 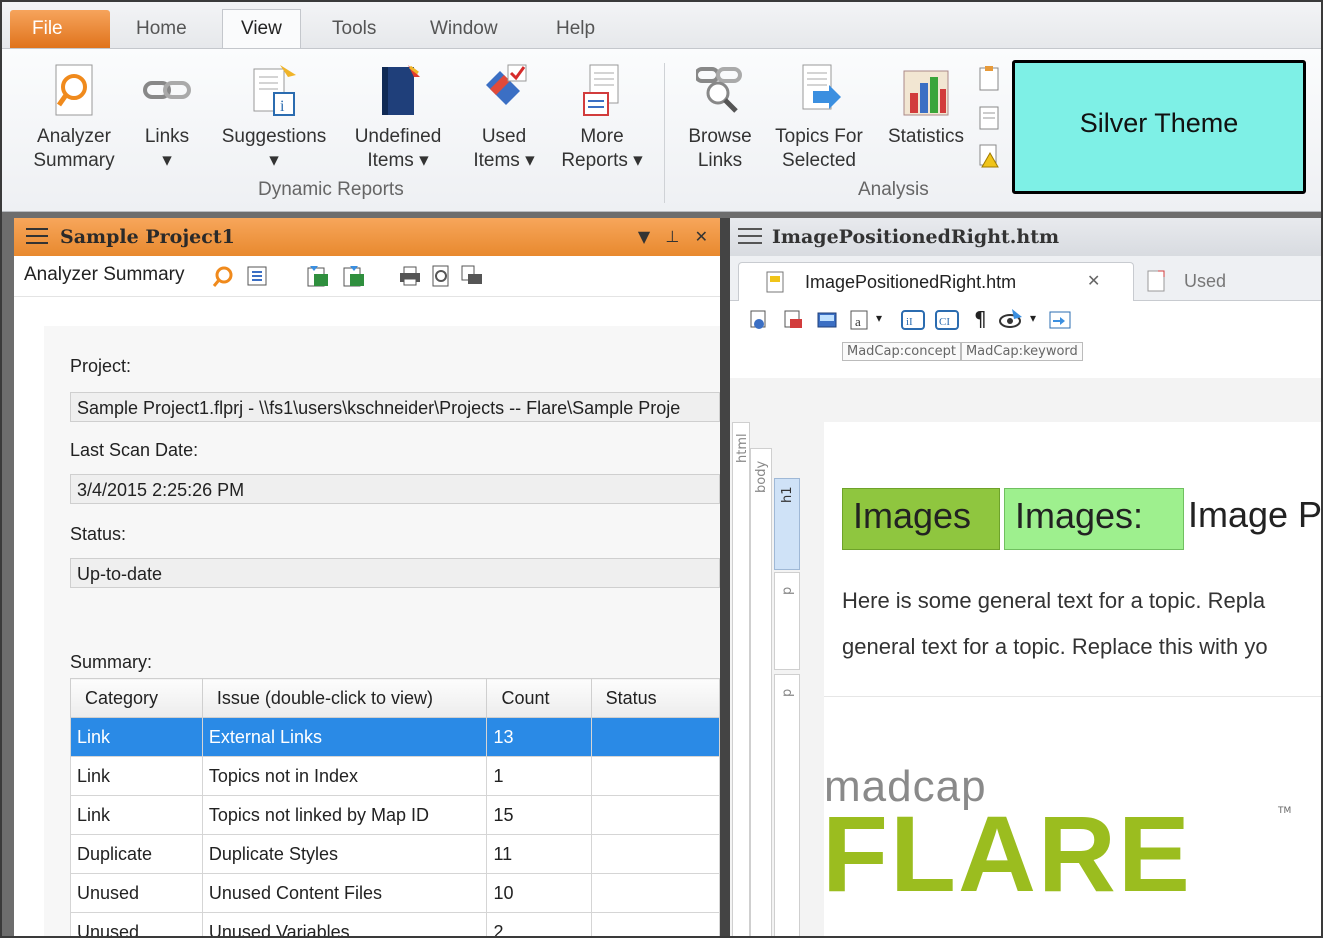 What do you see at coordinates (944, 322) in the screenshot?
I see `svg-text: CI` at bounding box center [944, 322].